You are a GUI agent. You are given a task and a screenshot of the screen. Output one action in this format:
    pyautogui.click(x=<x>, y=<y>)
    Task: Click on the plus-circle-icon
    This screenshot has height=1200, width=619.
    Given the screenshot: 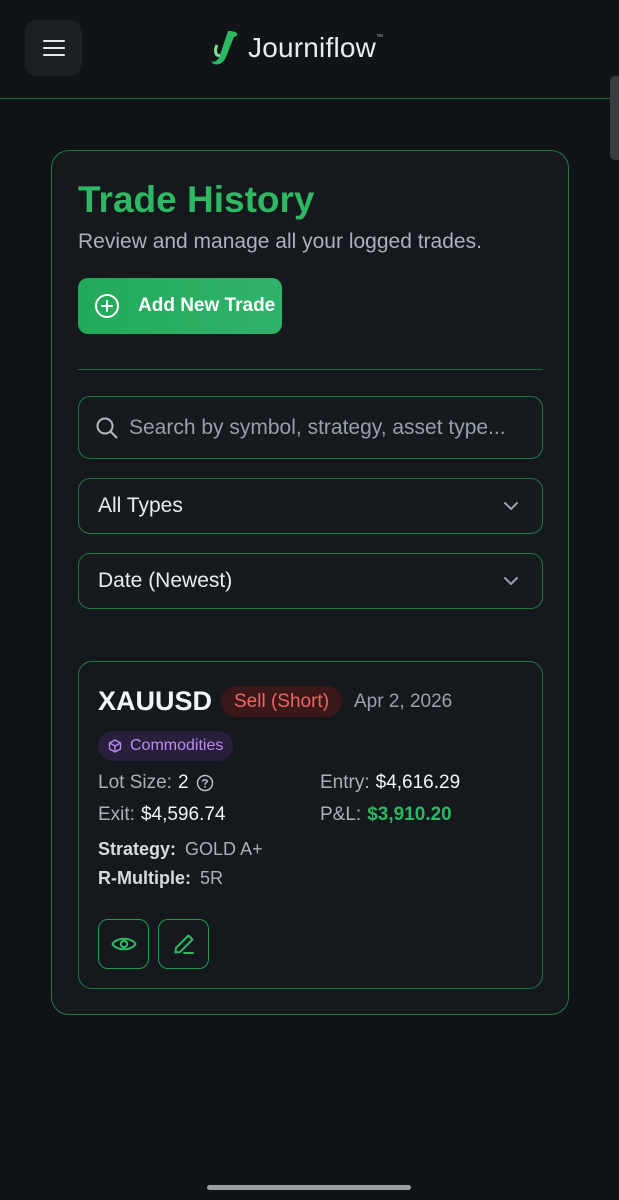 What is the action you would take?
    pyautogui.click(x=107, y=306)
    